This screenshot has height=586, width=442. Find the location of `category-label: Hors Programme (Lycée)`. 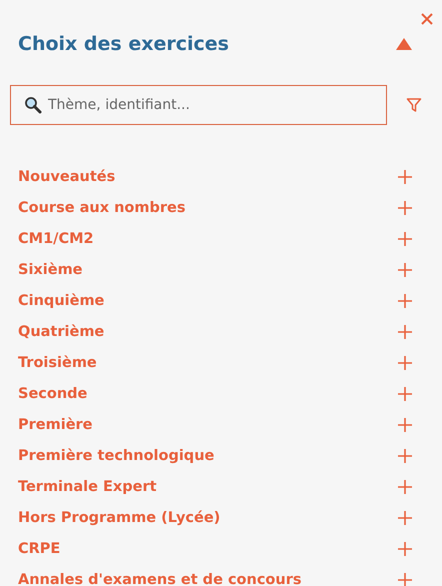

category-label: Hors Programme (Lycée) is located at coordinates (119, 518).